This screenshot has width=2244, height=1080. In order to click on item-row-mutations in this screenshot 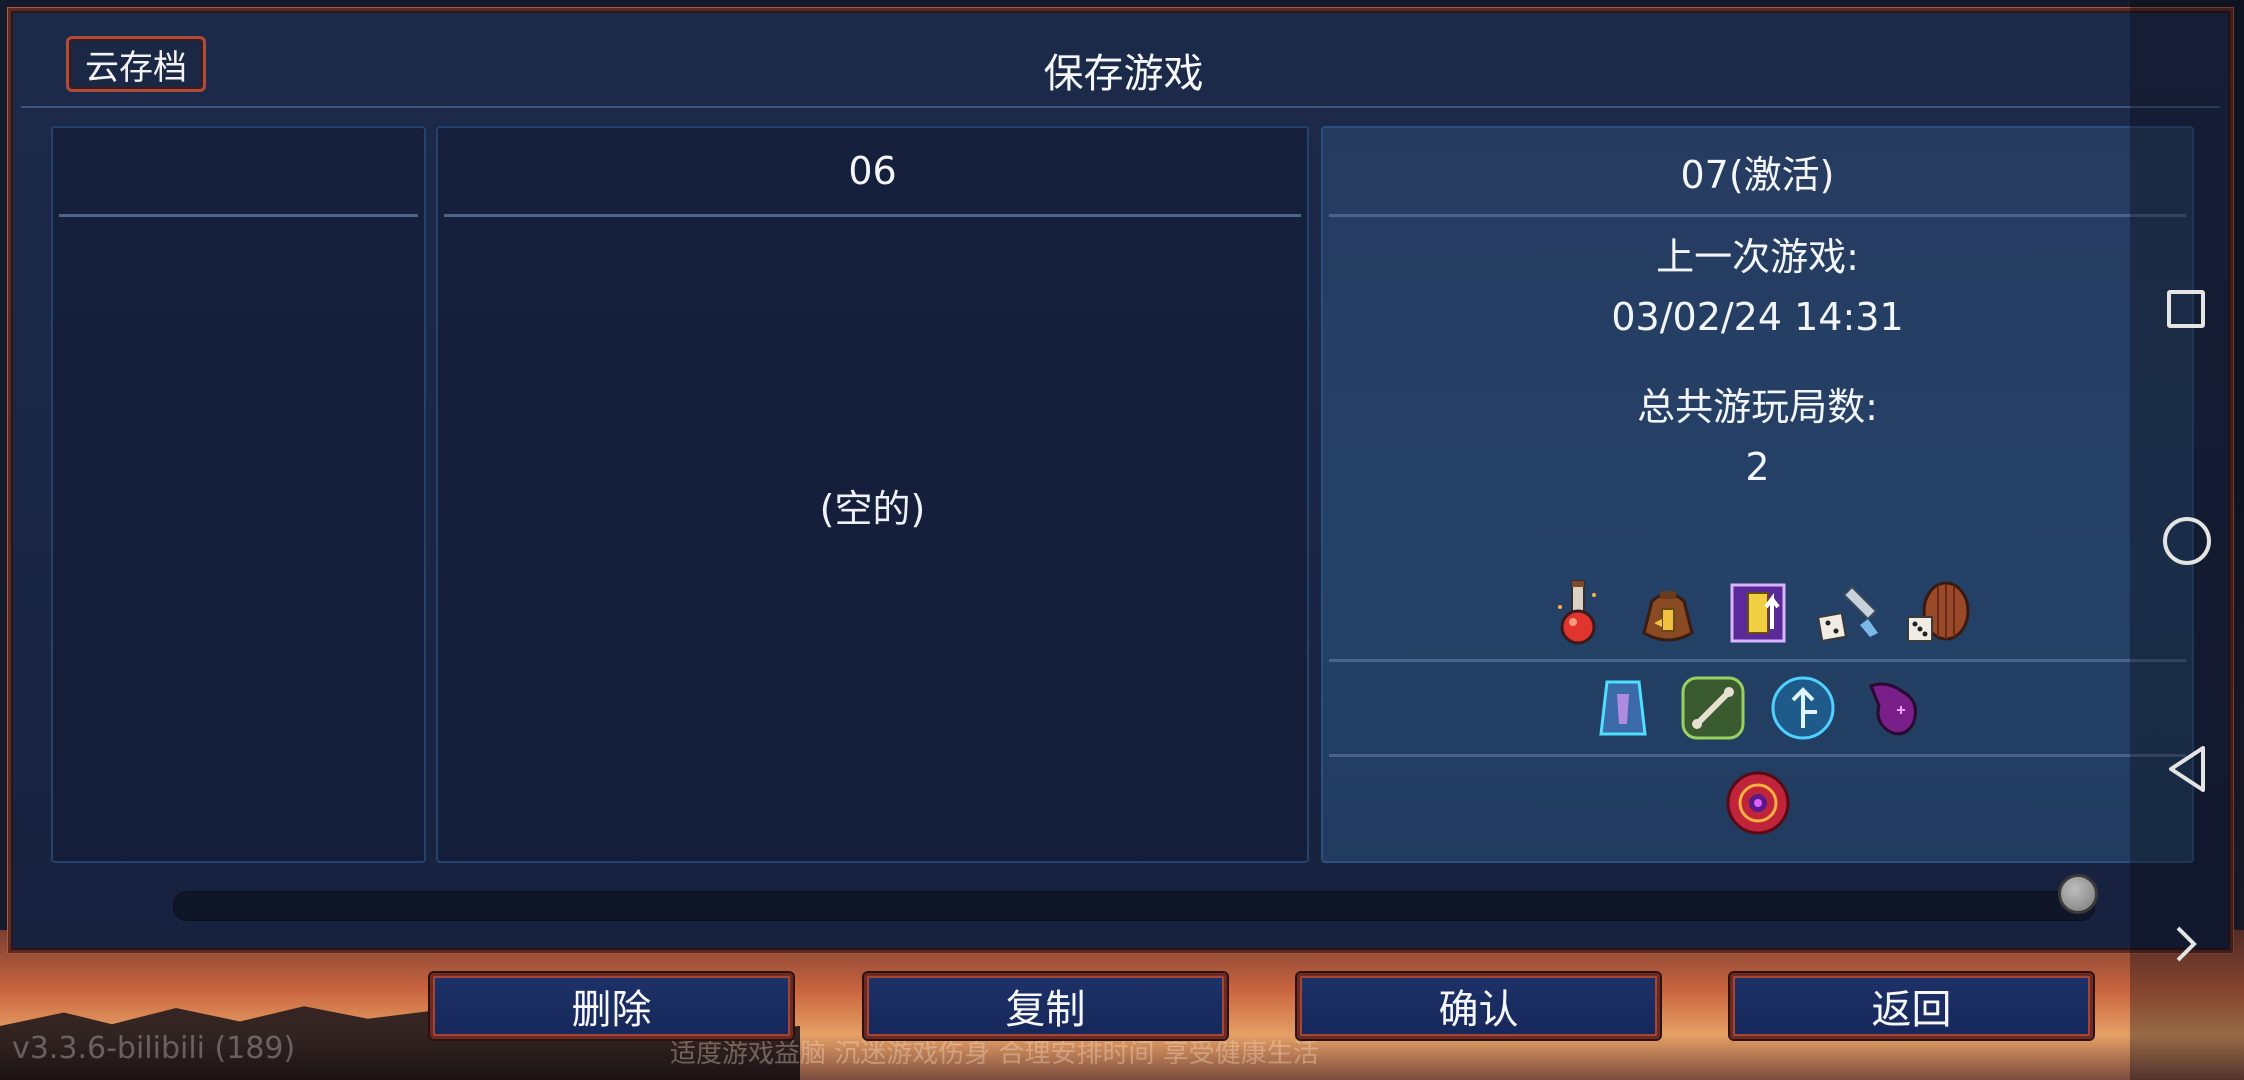, I will do `click(1757, 708)`.